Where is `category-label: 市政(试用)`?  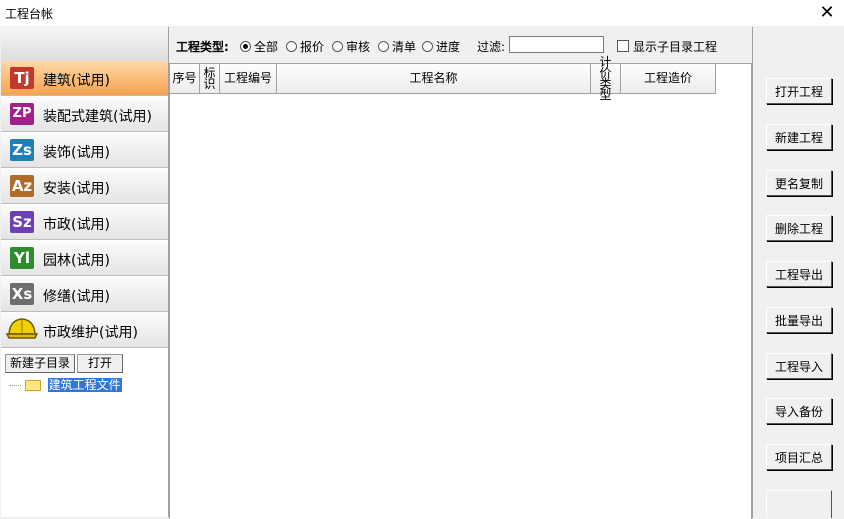
category-label: 市政(试用) is located at coordinates (76, 225).